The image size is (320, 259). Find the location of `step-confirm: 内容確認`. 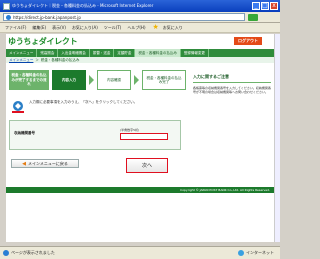

step-confirm: 内容確認 is located at coordinates (114, 80).